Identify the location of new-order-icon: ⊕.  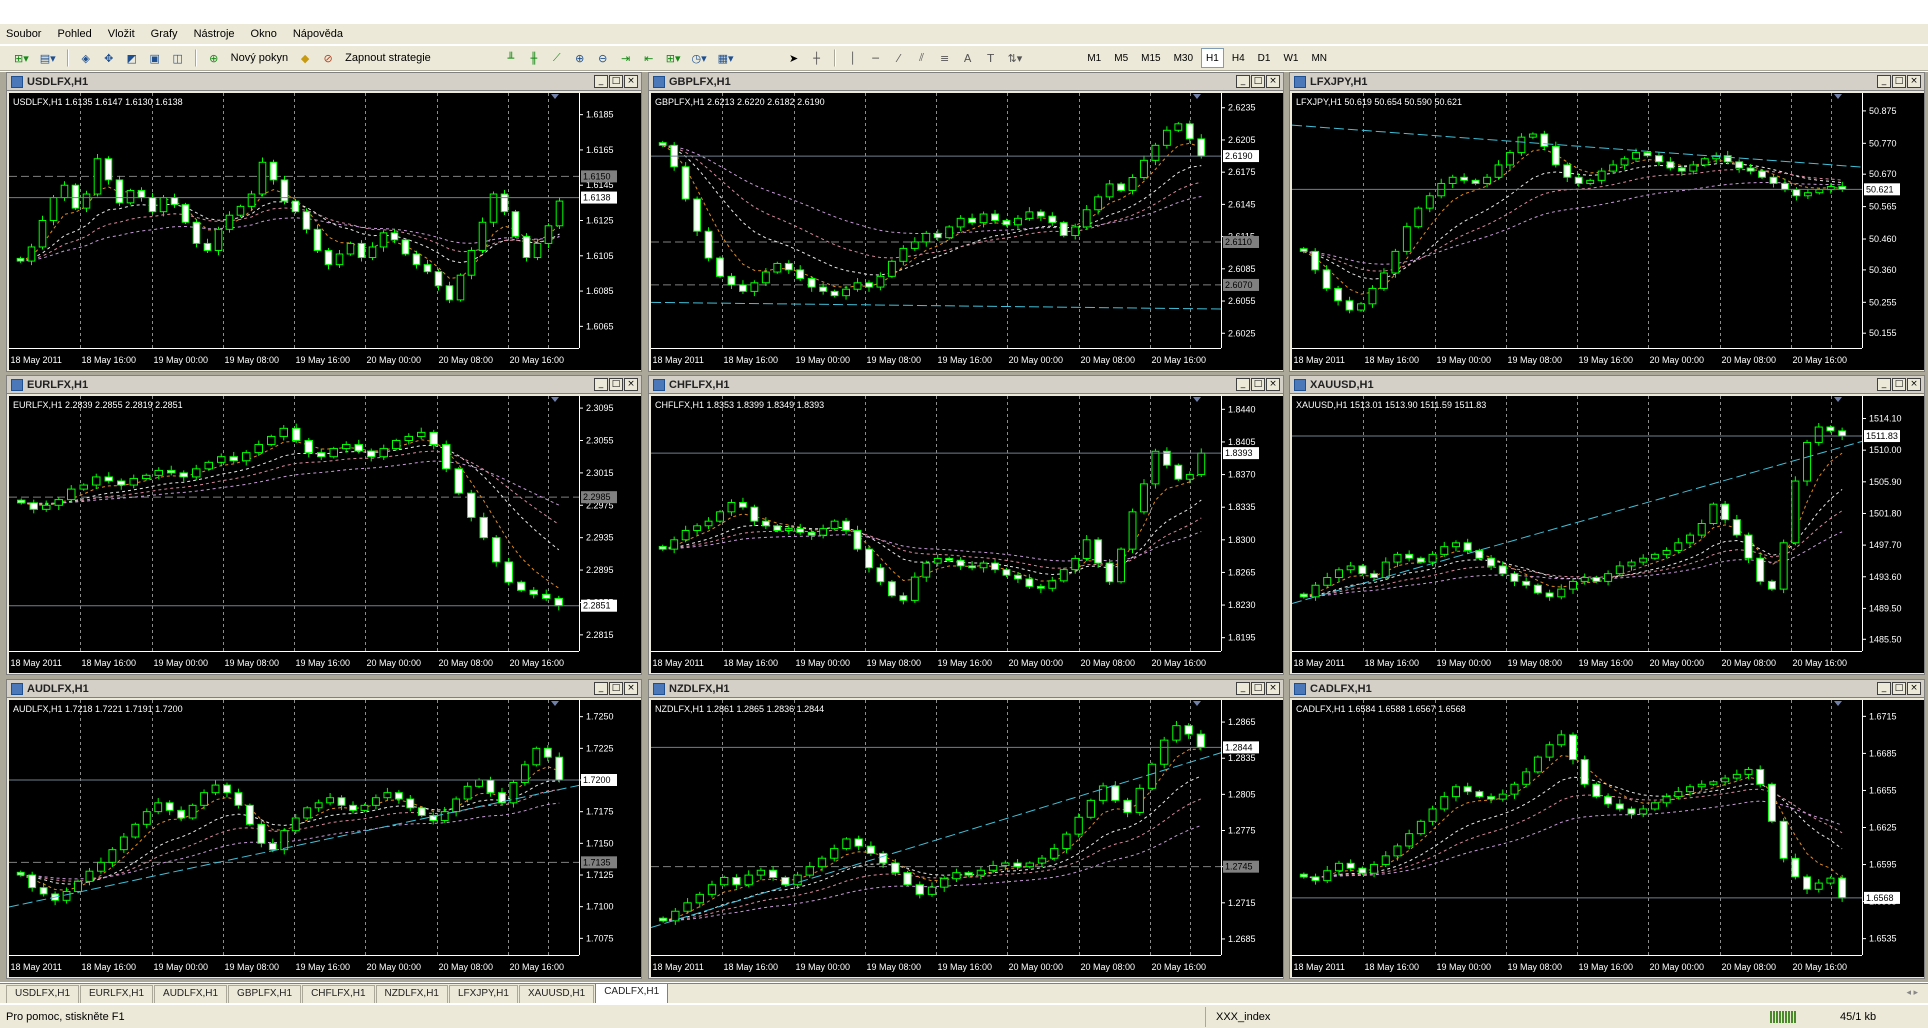
(214, 58).